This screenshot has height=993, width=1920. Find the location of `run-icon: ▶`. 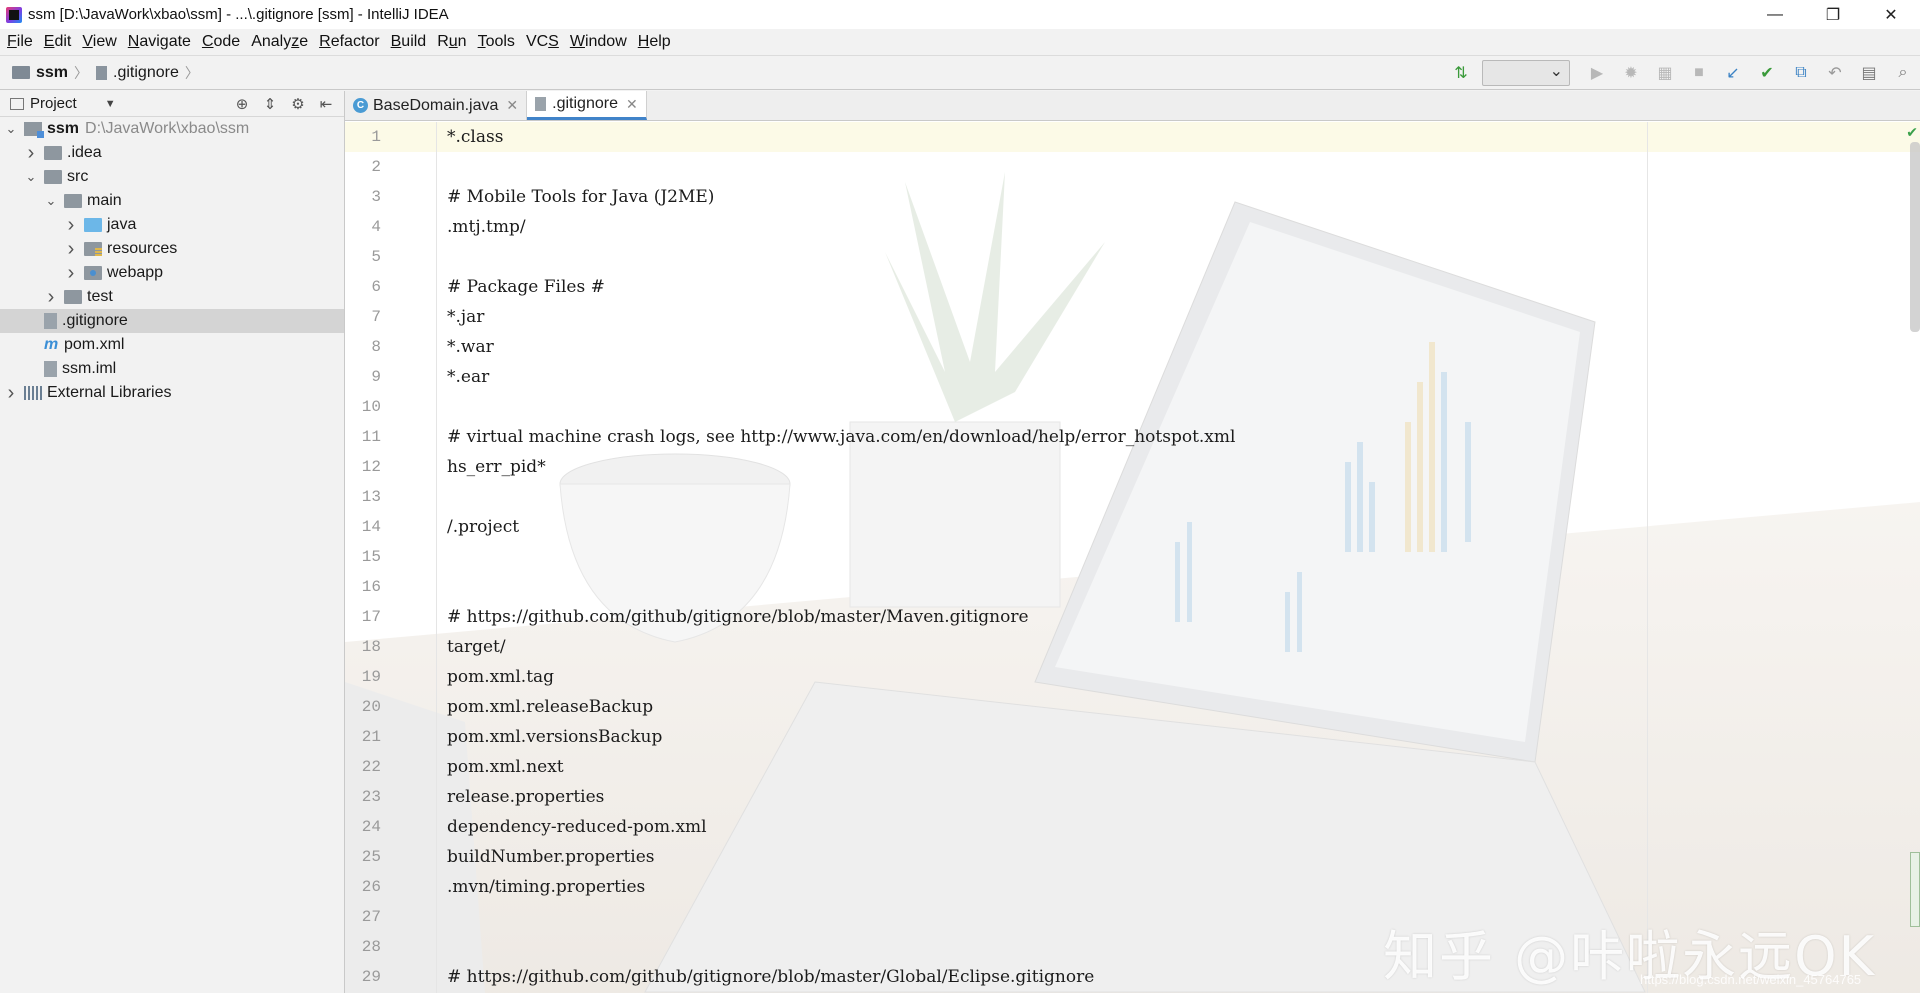

run-icon: ▶ is located at coordinates (1597, 73).